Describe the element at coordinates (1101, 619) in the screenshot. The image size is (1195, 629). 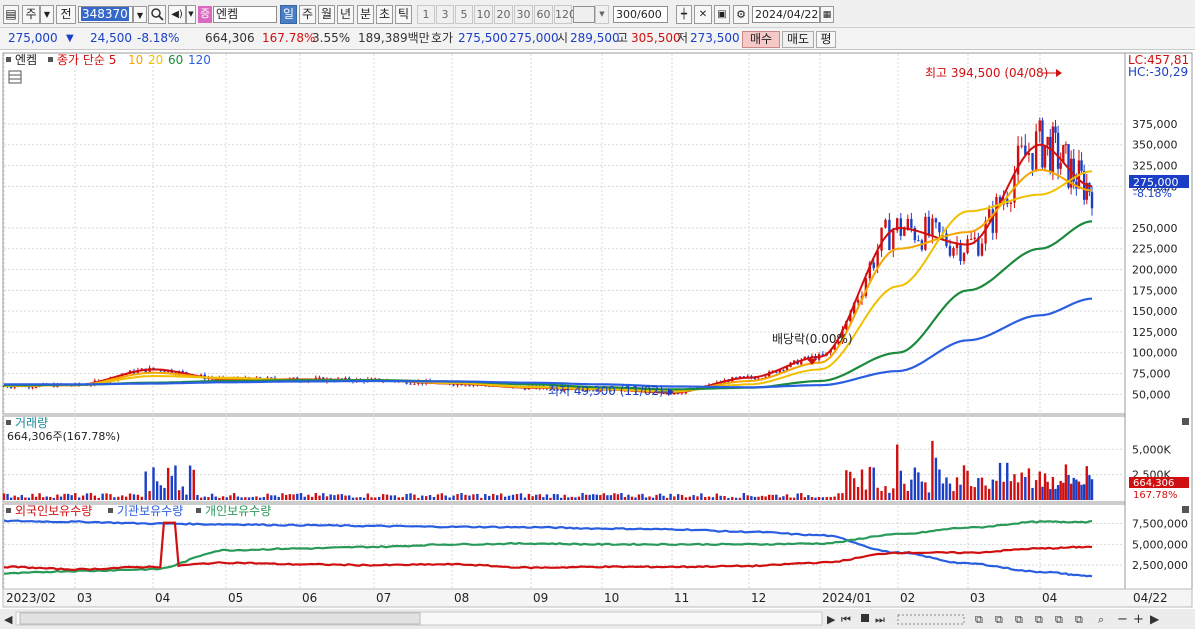
I see `search-zoom-icon: ⌕` at that location.